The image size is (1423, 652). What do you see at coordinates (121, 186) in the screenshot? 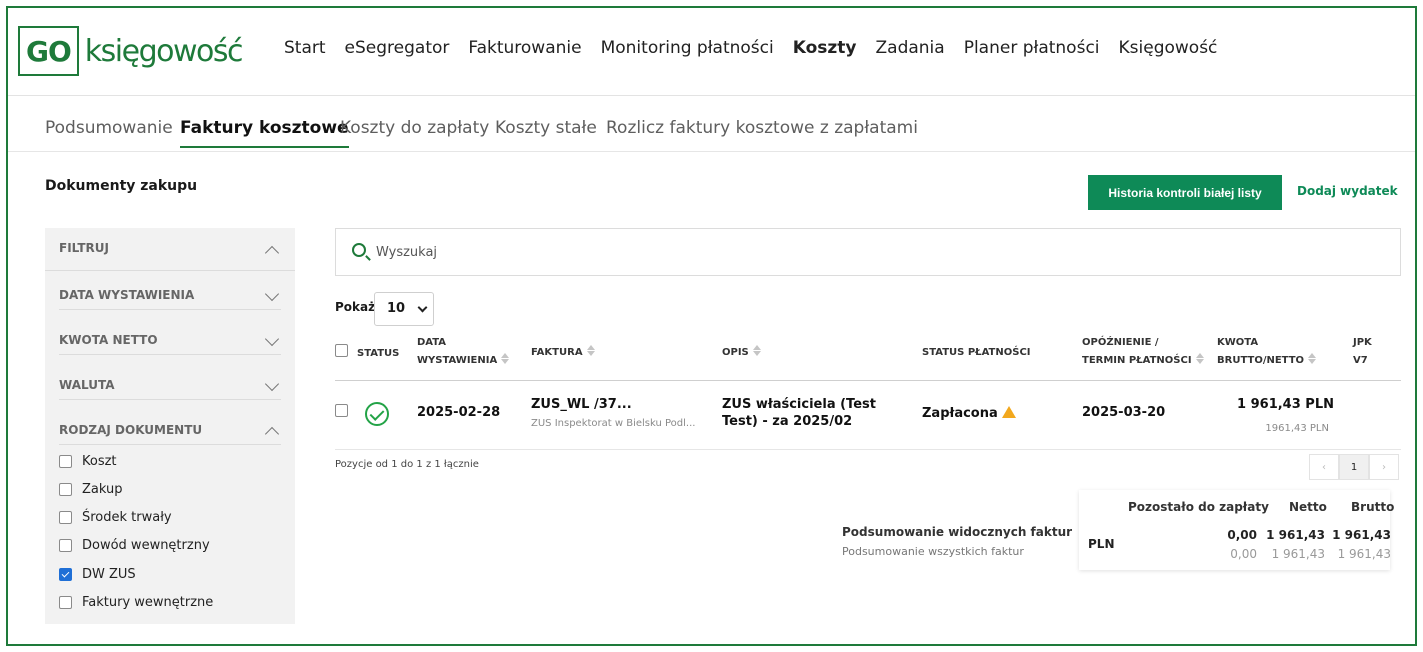
I see `section-title: Dokumenty zakupu` at bounding box center [121, 186].